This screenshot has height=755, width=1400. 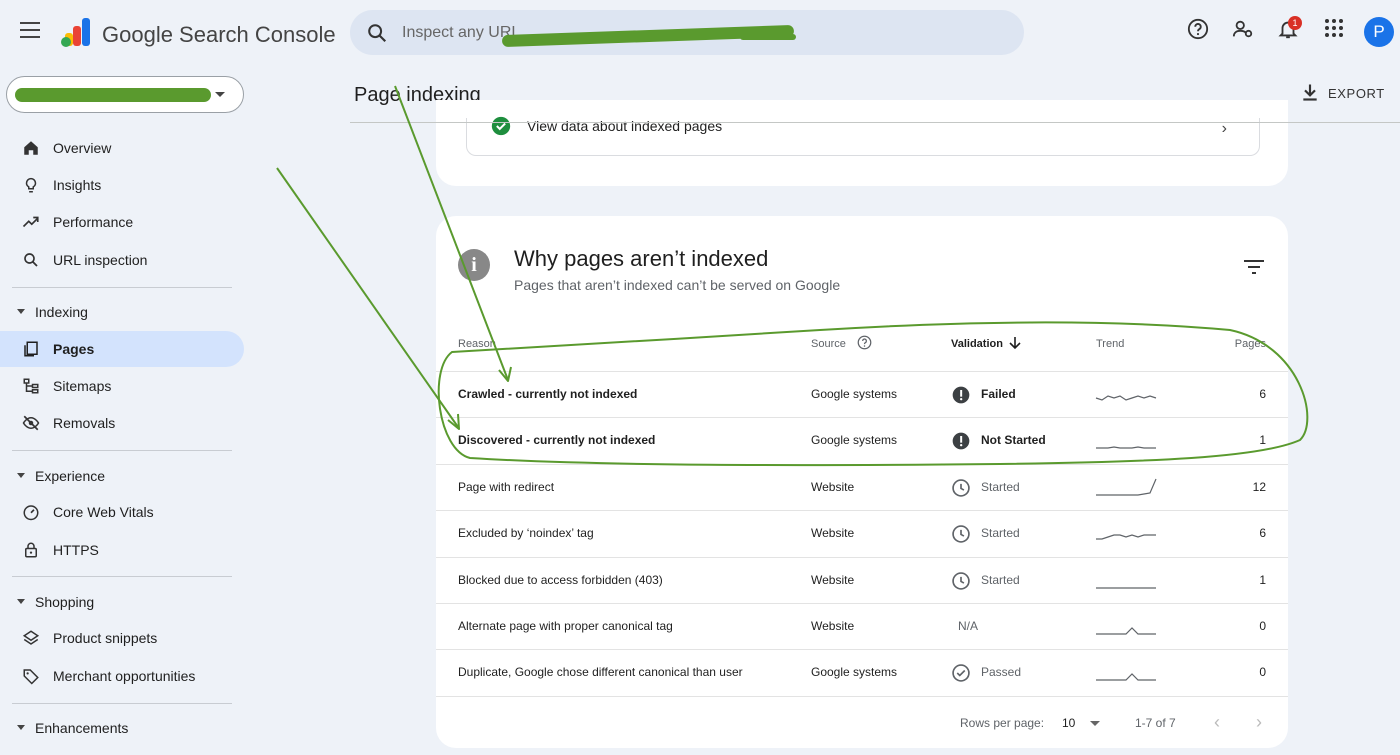 I want to click on pages-count: 1, so click(x=1262, y=440).